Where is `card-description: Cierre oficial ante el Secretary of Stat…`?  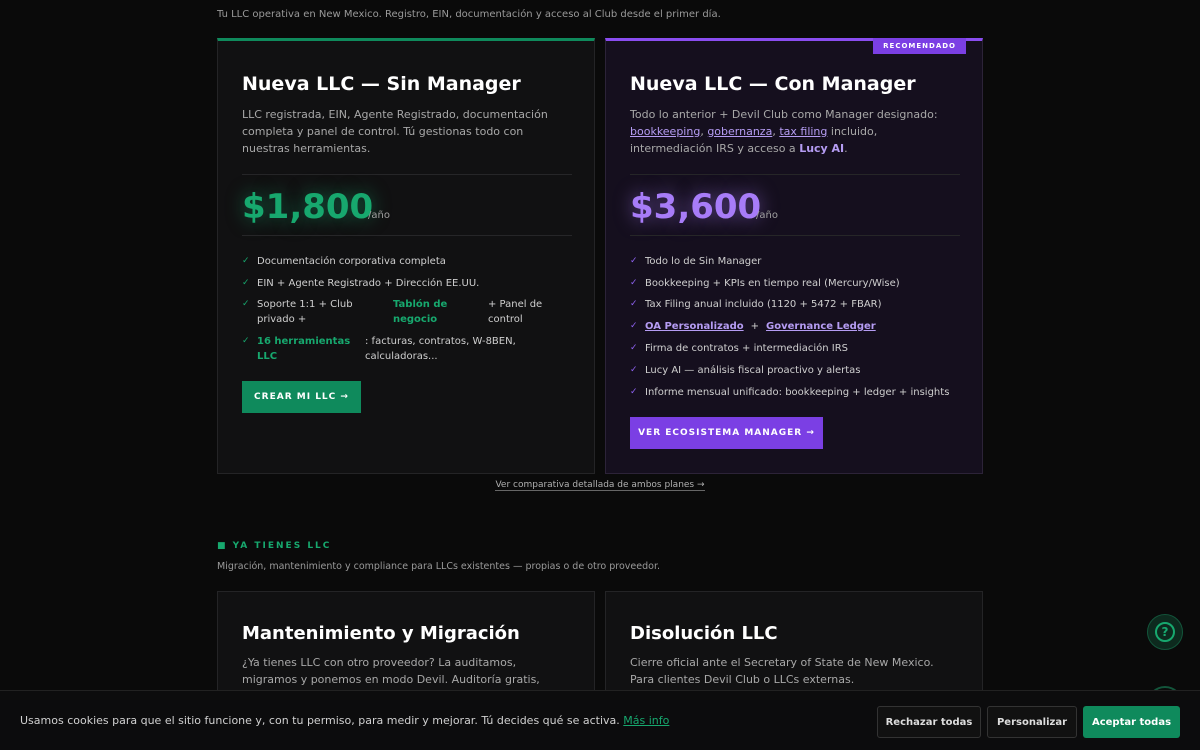
card-description: Cierre oficial ante el Secretary of Stat… is located at coordinates (782, 671).